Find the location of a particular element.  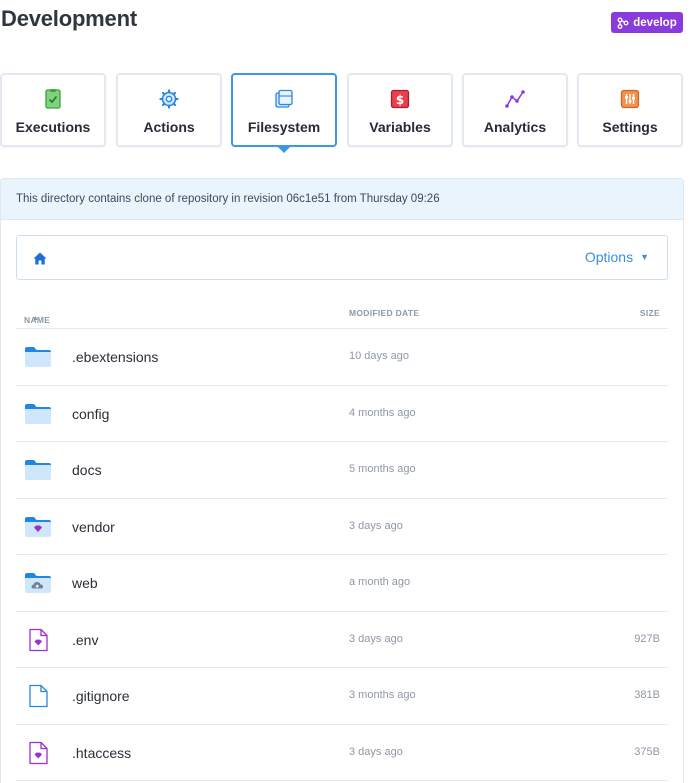

tab-label: Variables is located at coordinates (400, 127).